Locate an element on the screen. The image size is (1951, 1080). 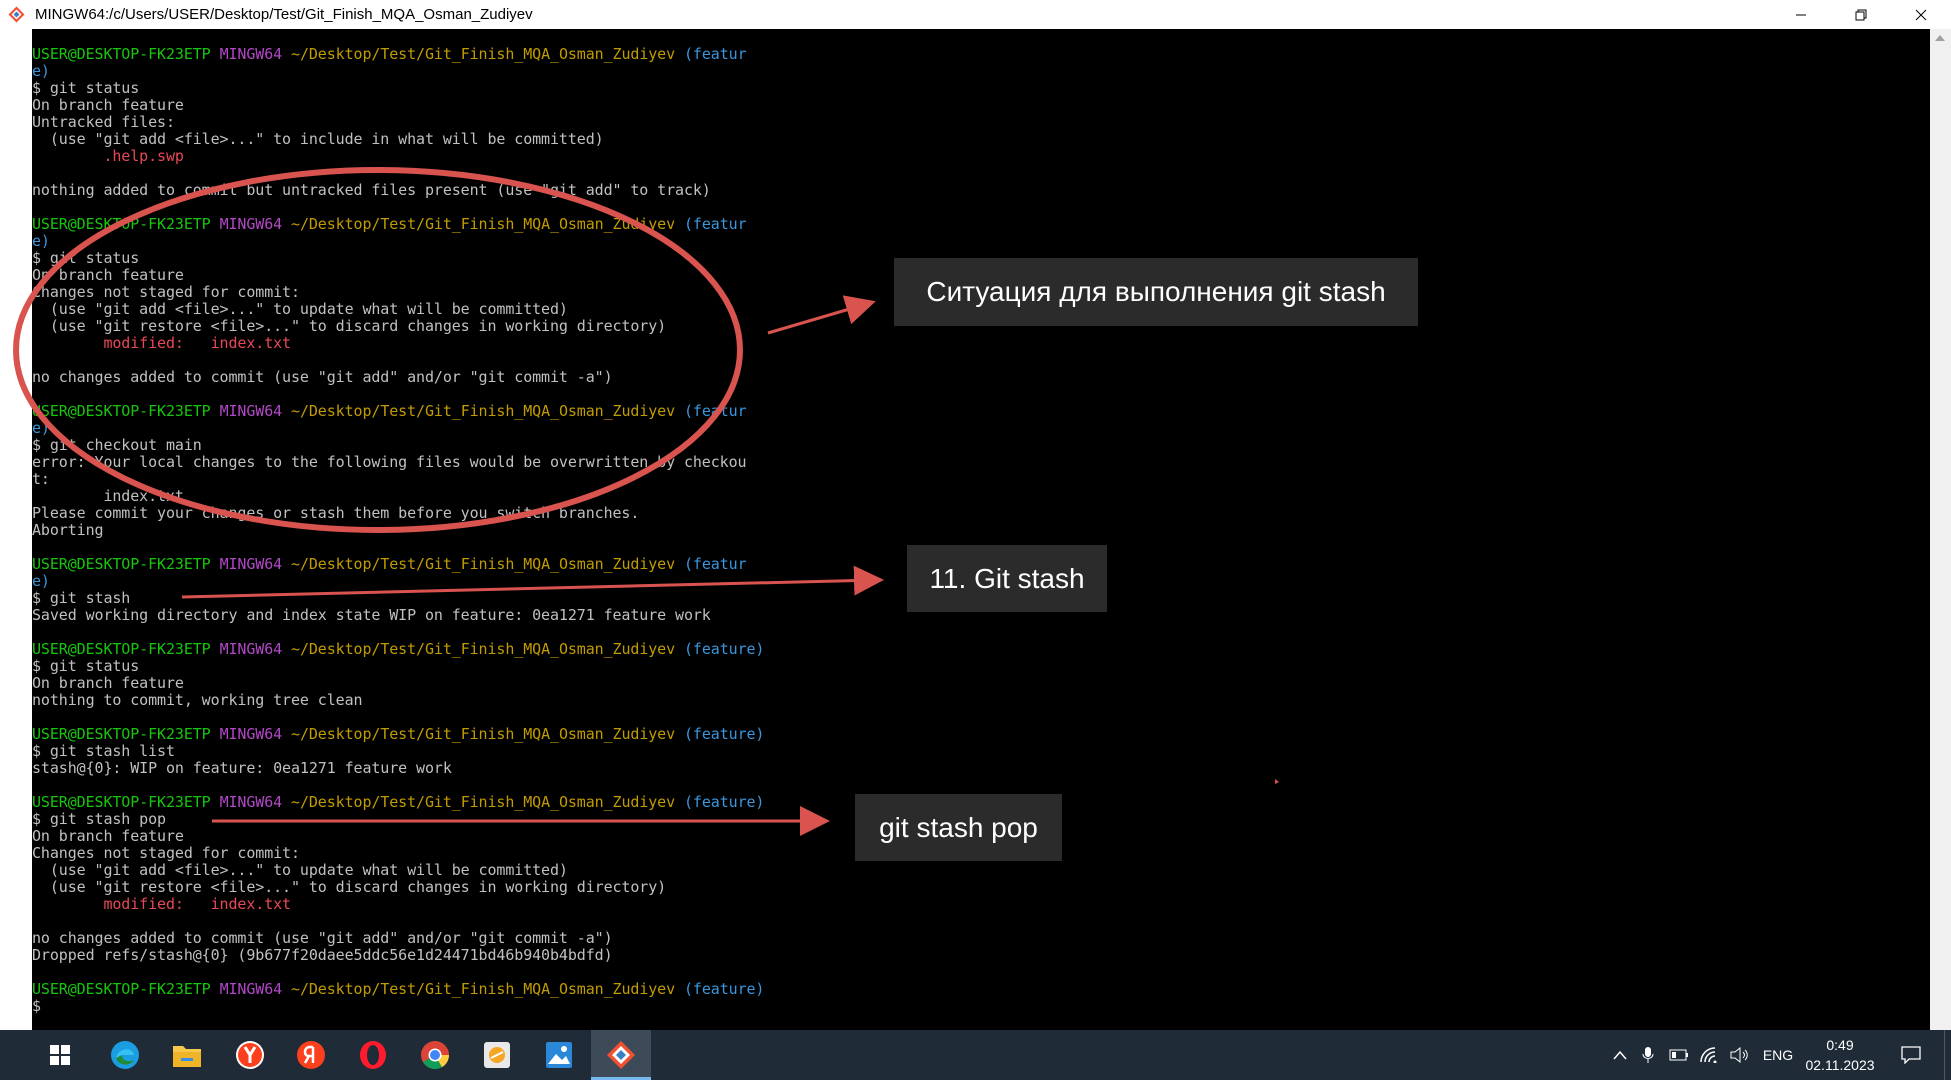
taskbar-opera is located at coordinates (373, 1055).